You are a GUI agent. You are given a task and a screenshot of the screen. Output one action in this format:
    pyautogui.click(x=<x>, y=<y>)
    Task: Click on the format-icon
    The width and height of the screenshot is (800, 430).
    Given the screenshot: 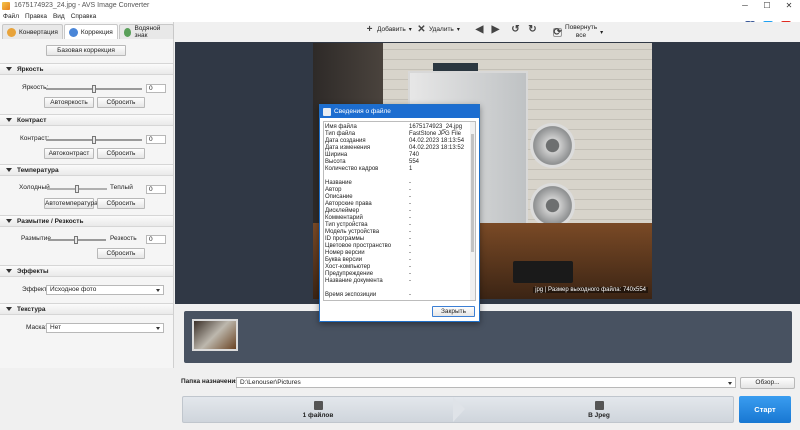 What is the action you would take?
    pyautogui.click(x=599, y=405)
    